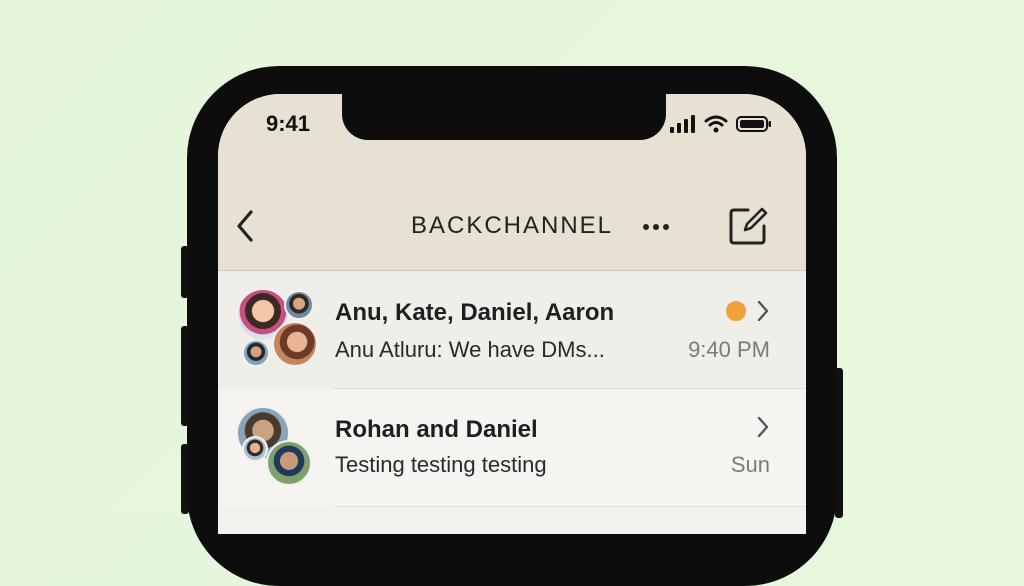 The image size is (1024, 586). What do you see at coordinates (753, 124) in the screenshot?
I see `battery-icon` at bounding box center [753, 124].